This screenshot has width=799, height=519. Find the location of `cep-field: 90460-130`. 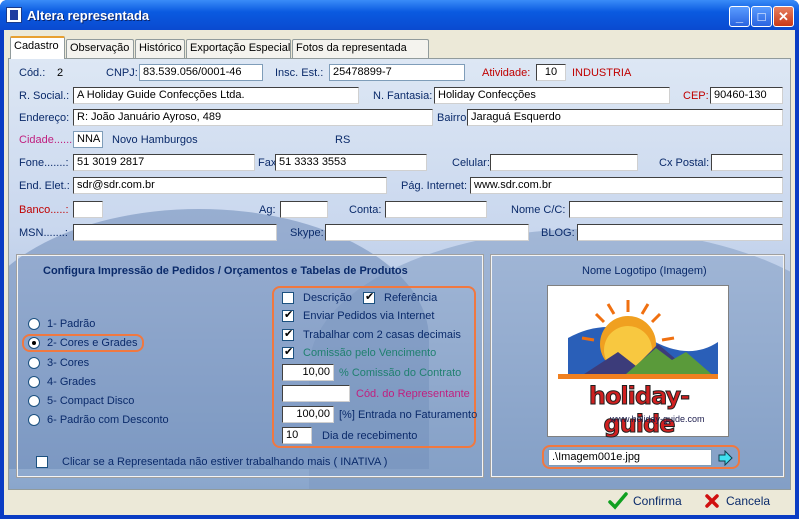

cep-field: 90460-130 is located at coordinates (746, 95).